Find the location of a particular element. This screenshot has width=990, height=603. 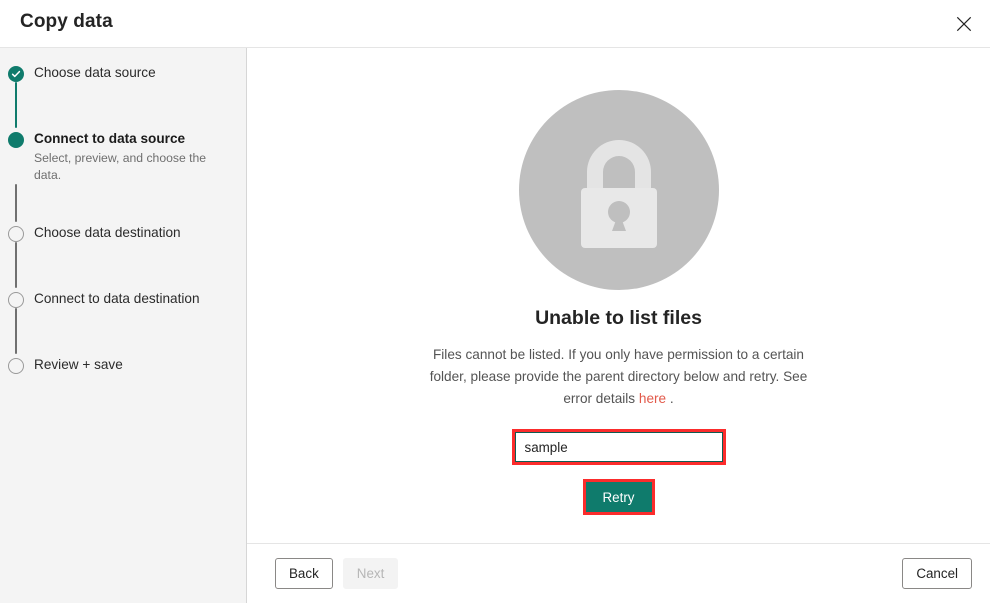

footer-left-group: Back Next is located at coordinates (337, 573).